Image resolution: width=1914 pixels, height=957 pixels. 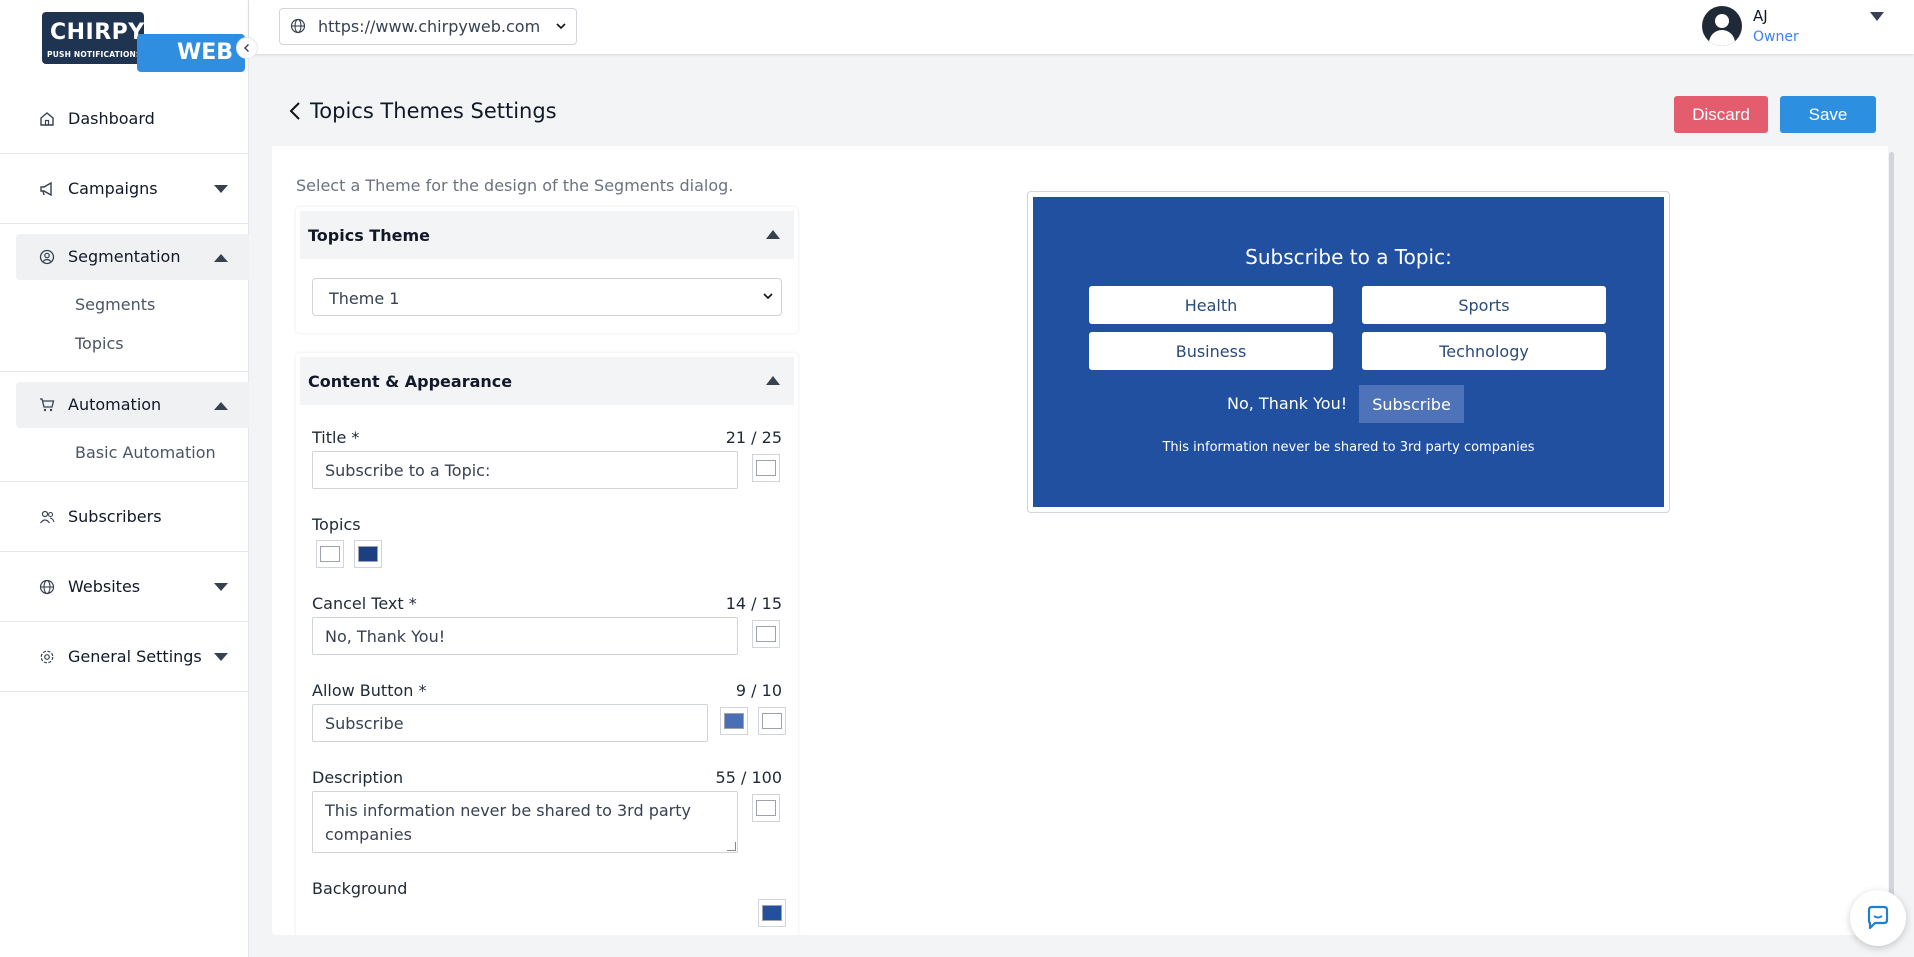 What do you see at coordinates (47, 657) in the screenshot?
I see `gear-icon` at bounding box center [47, 657].